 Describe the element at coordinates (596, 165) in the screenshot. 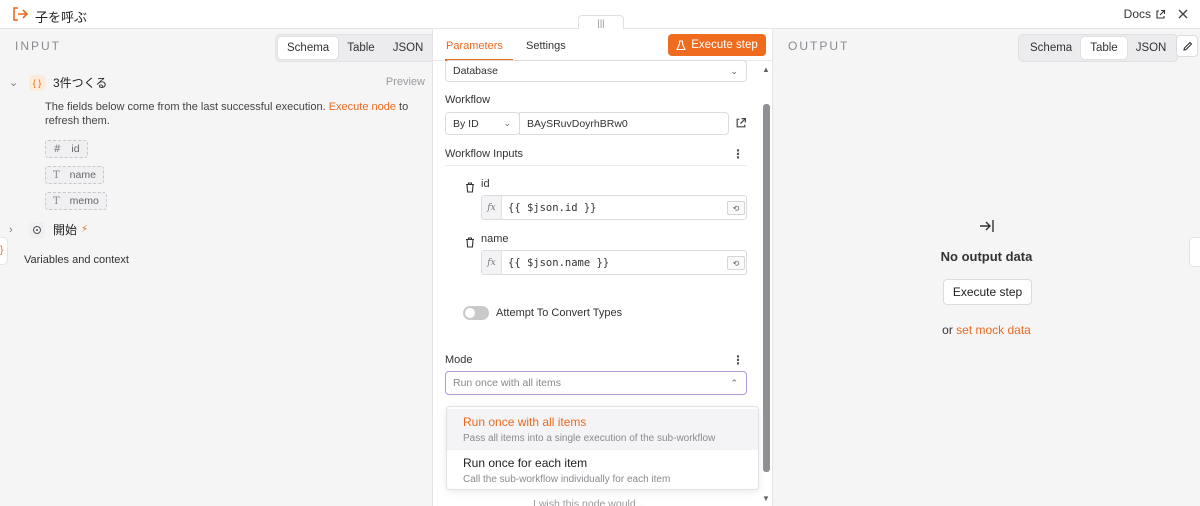

I see `divider` at that location.